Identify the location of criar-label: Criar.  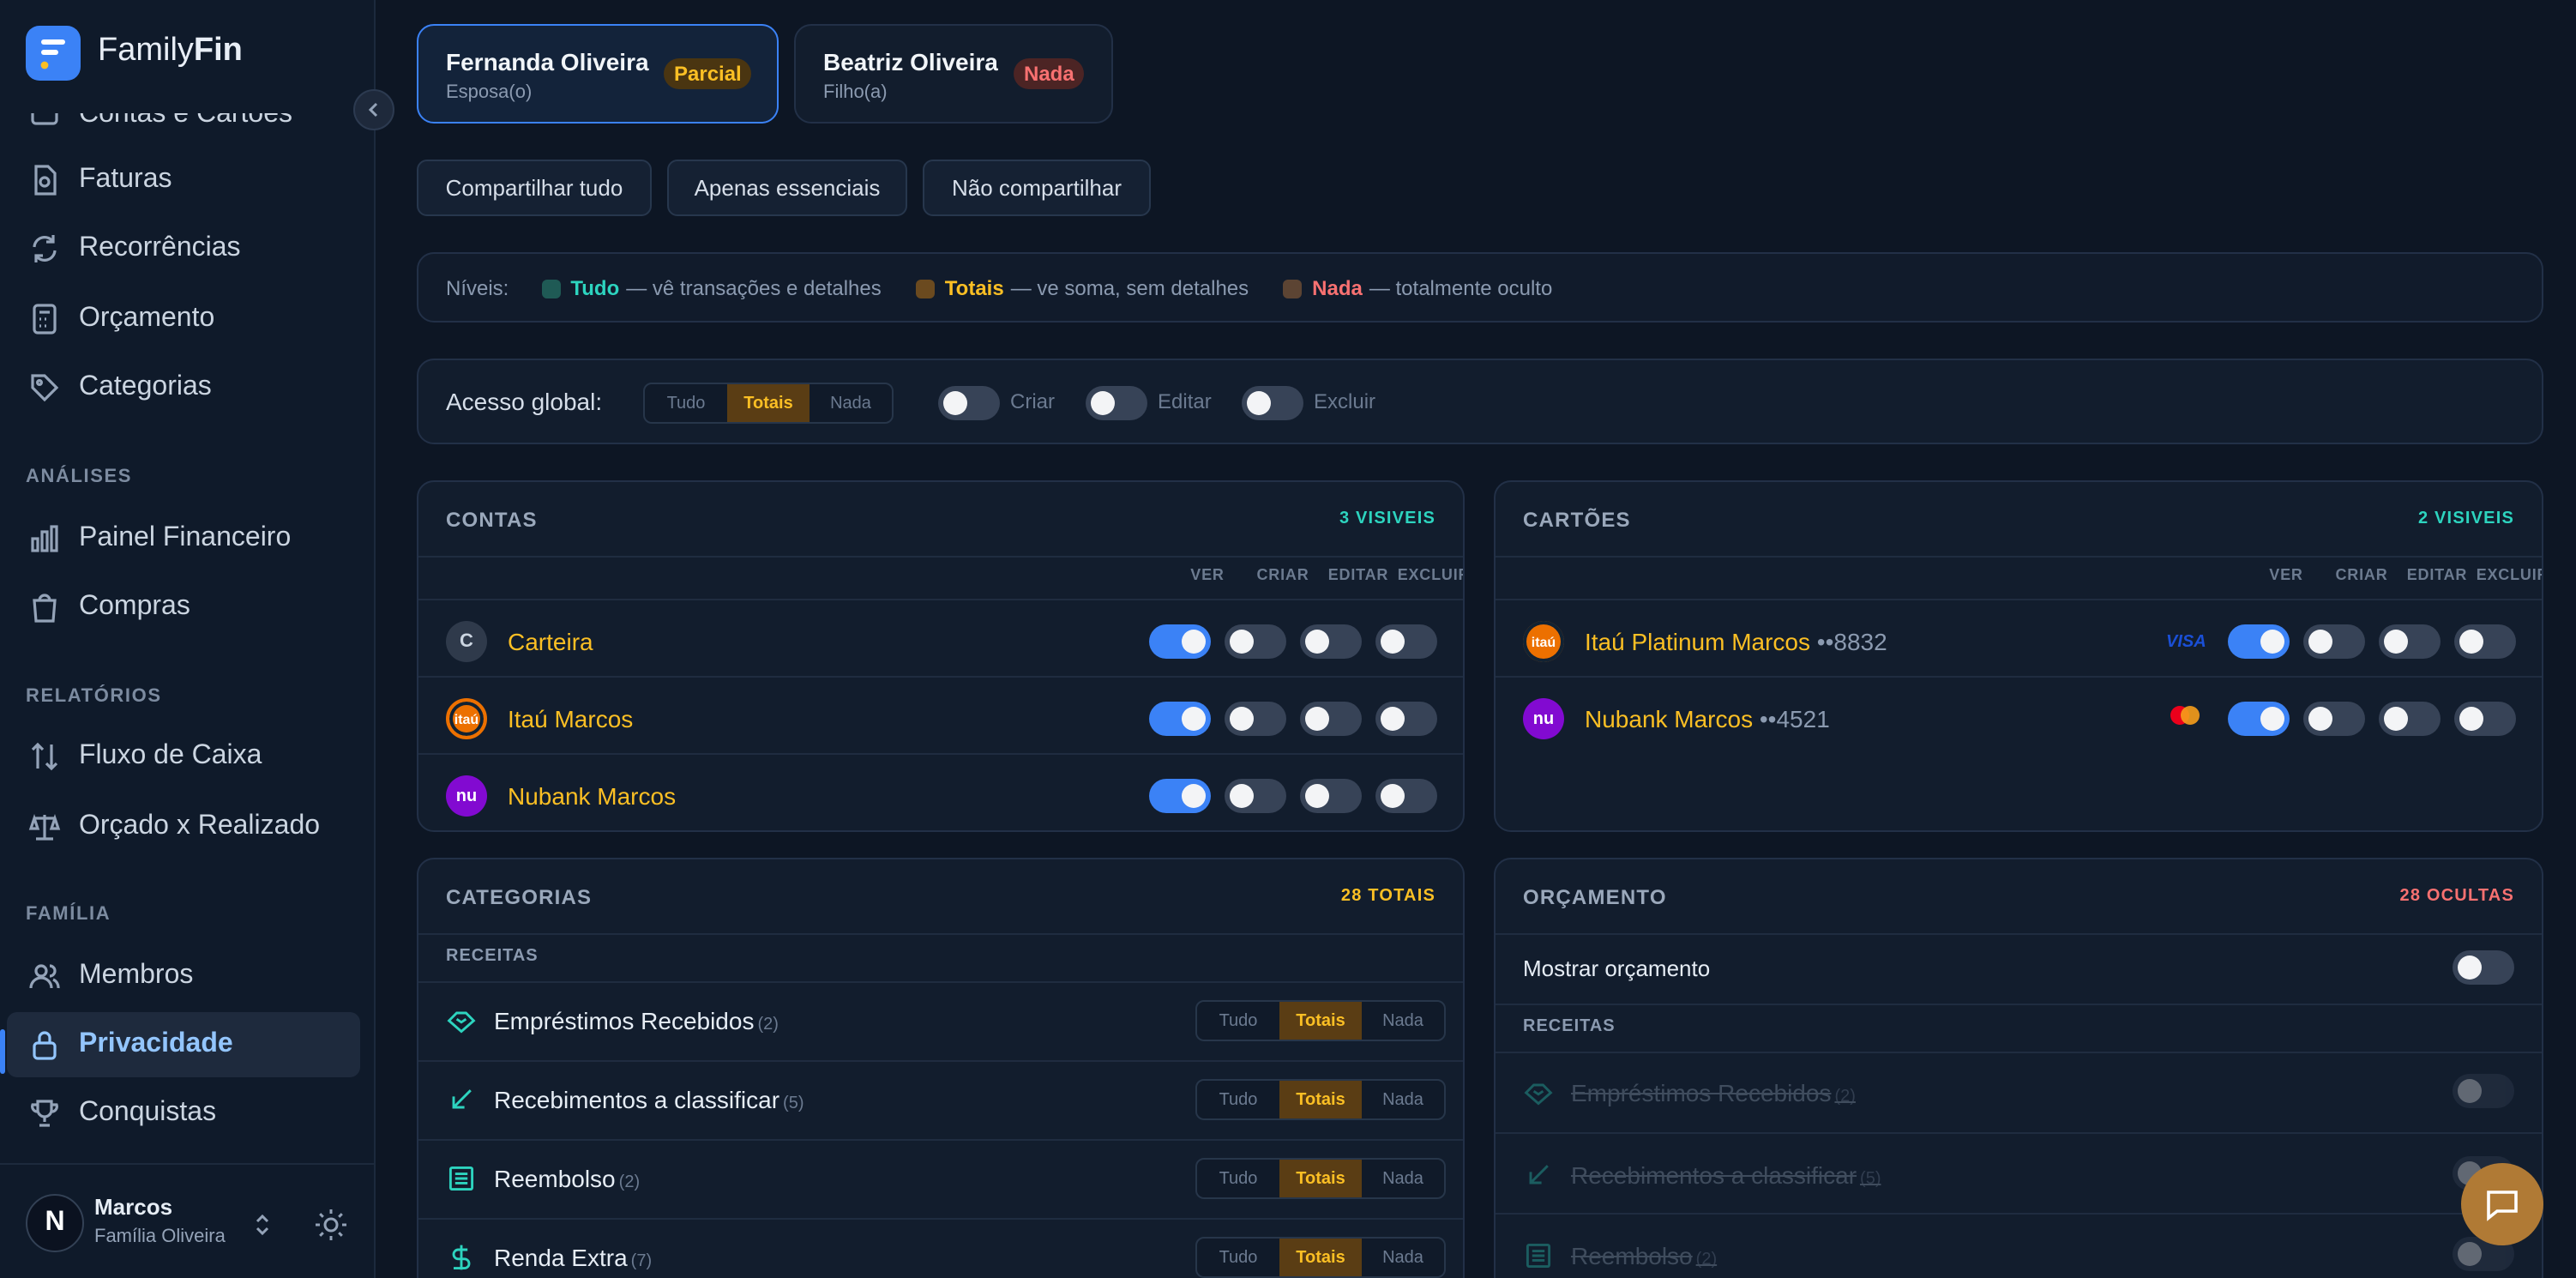
(1032, 401).